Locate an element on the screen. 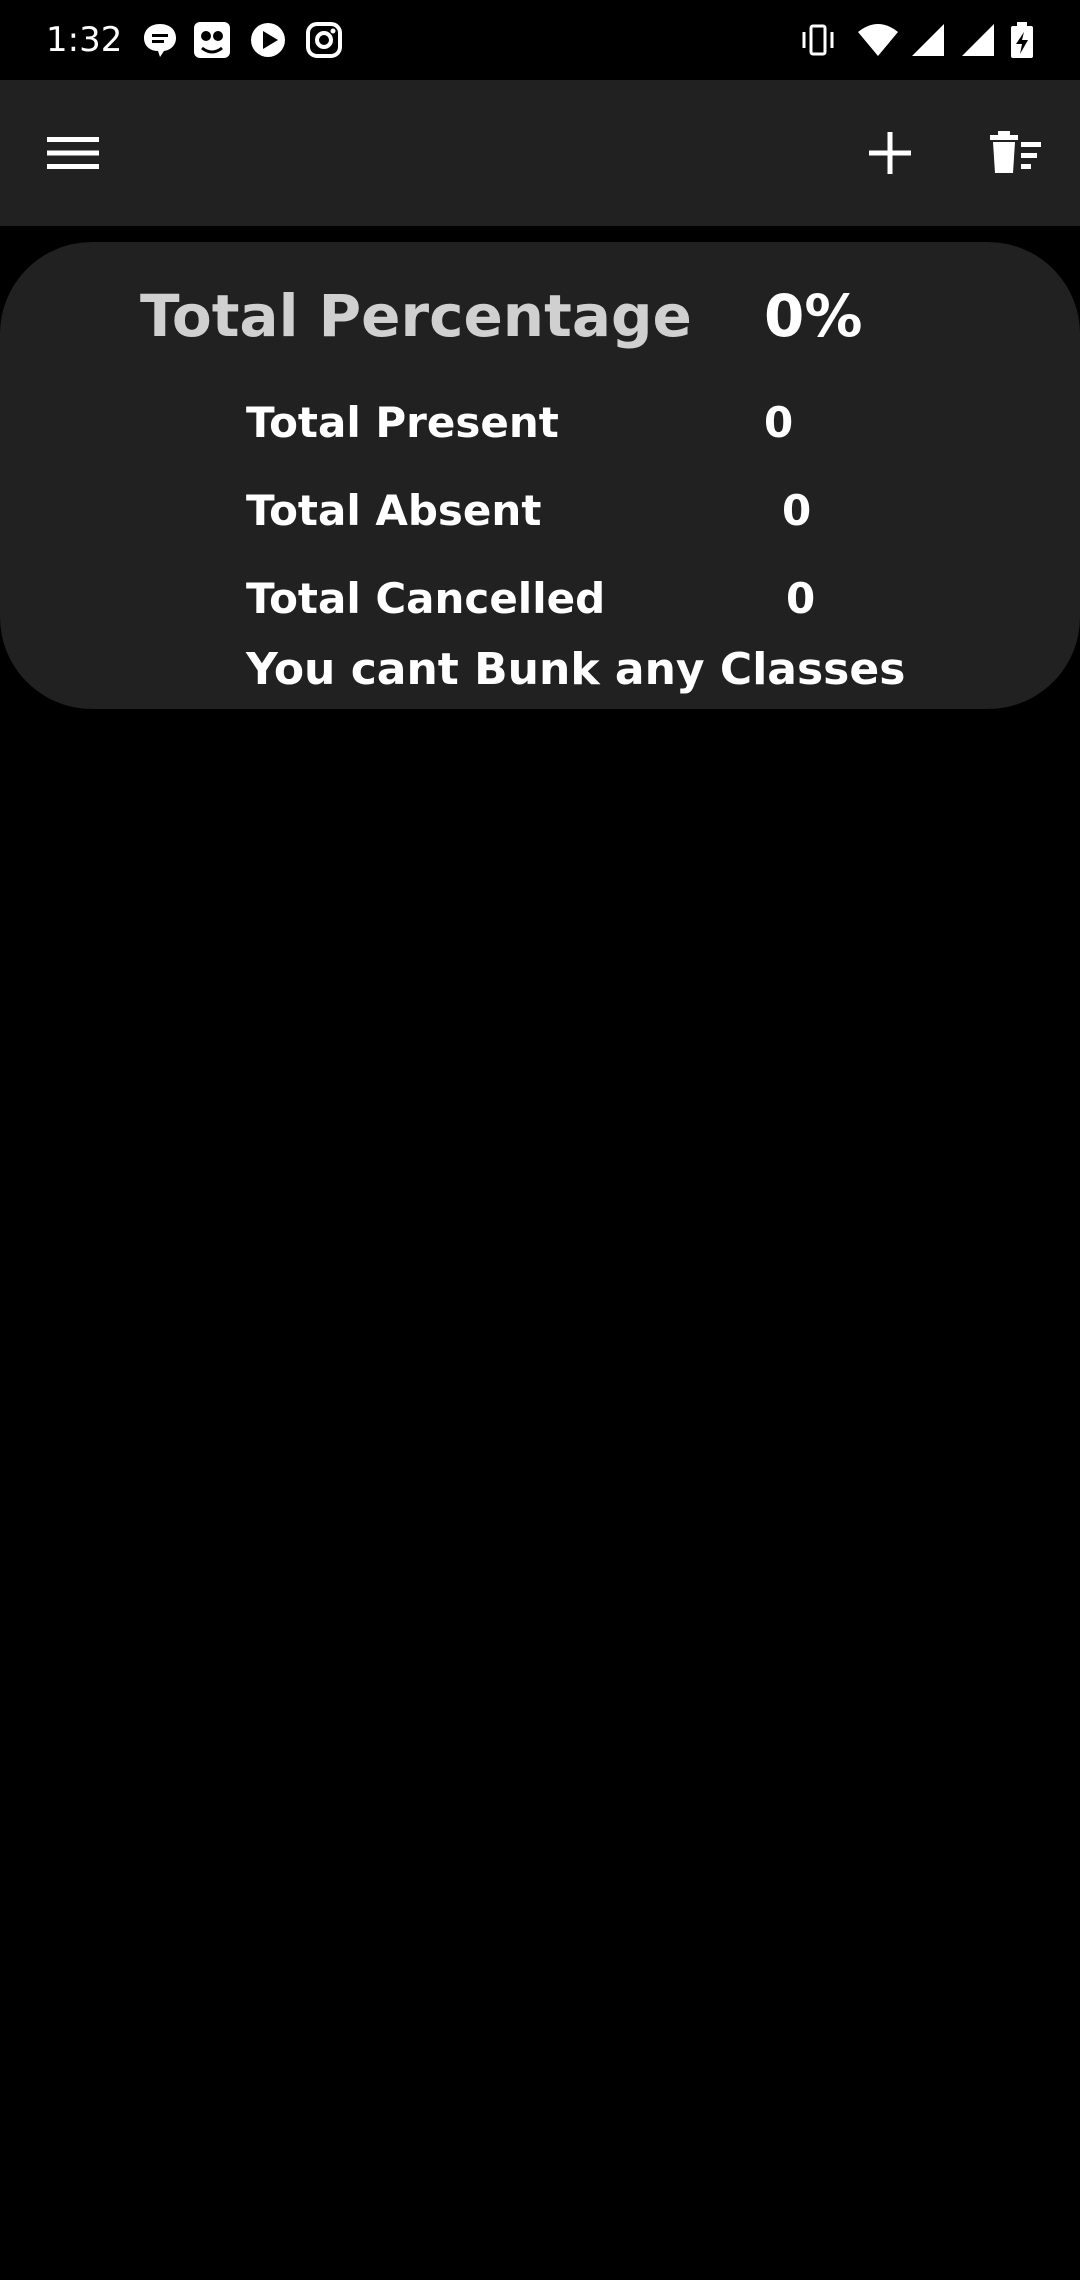 The image size is (1080, 2280). instagram-icon is located at coordinates (324, 40).